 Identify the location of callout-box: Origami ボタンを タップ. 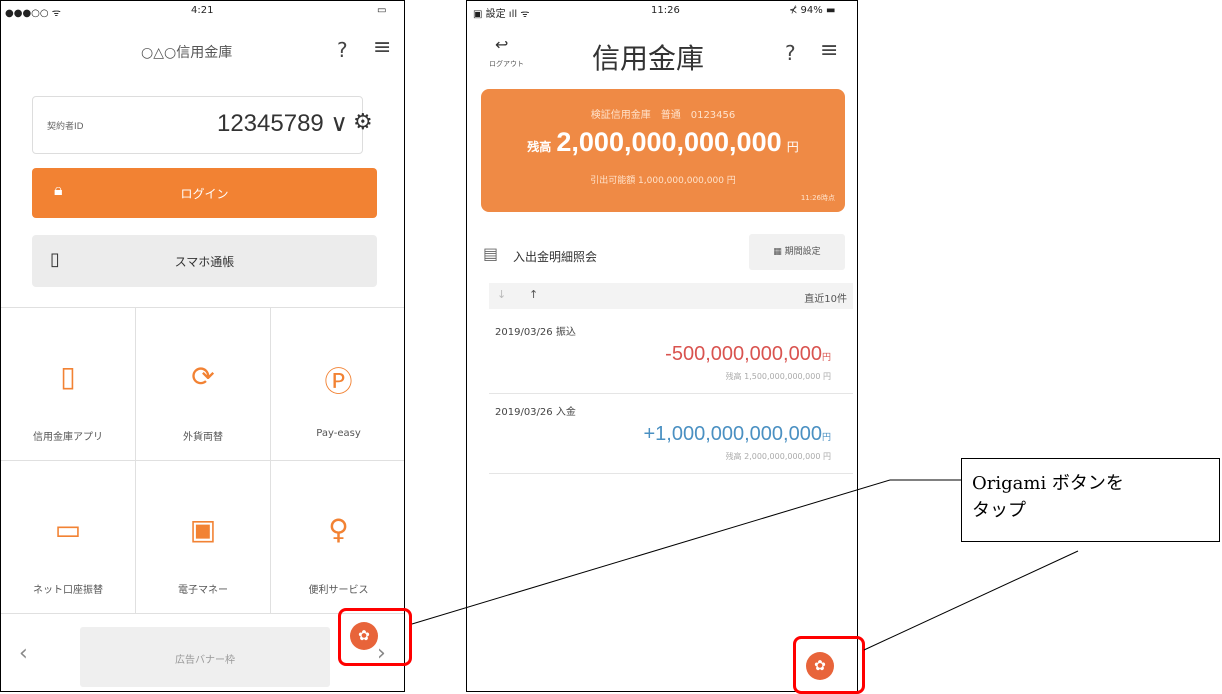
(1090, 500).